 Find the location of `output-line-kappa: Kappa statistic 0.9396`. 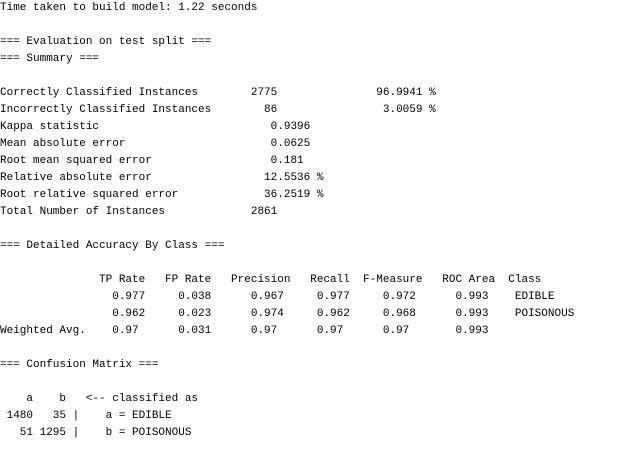

output-line-kappa: Kappa statistic 0.9396 is located at coordinates (155, 127).